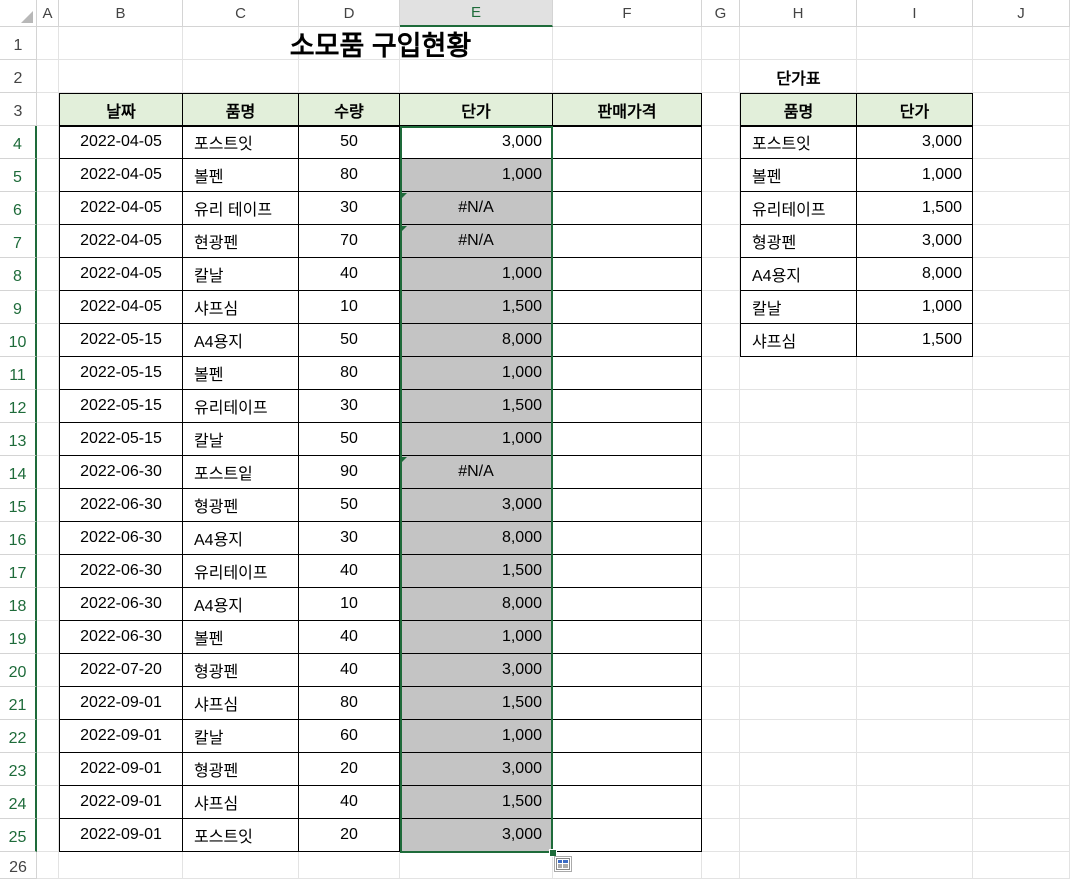 The height and width of the screenshot is (879, 1070). What do you see at coordinates (240, 439) in the screenshot?
I see `table-cell-item: 칼날` at bounding box center [240, 439].